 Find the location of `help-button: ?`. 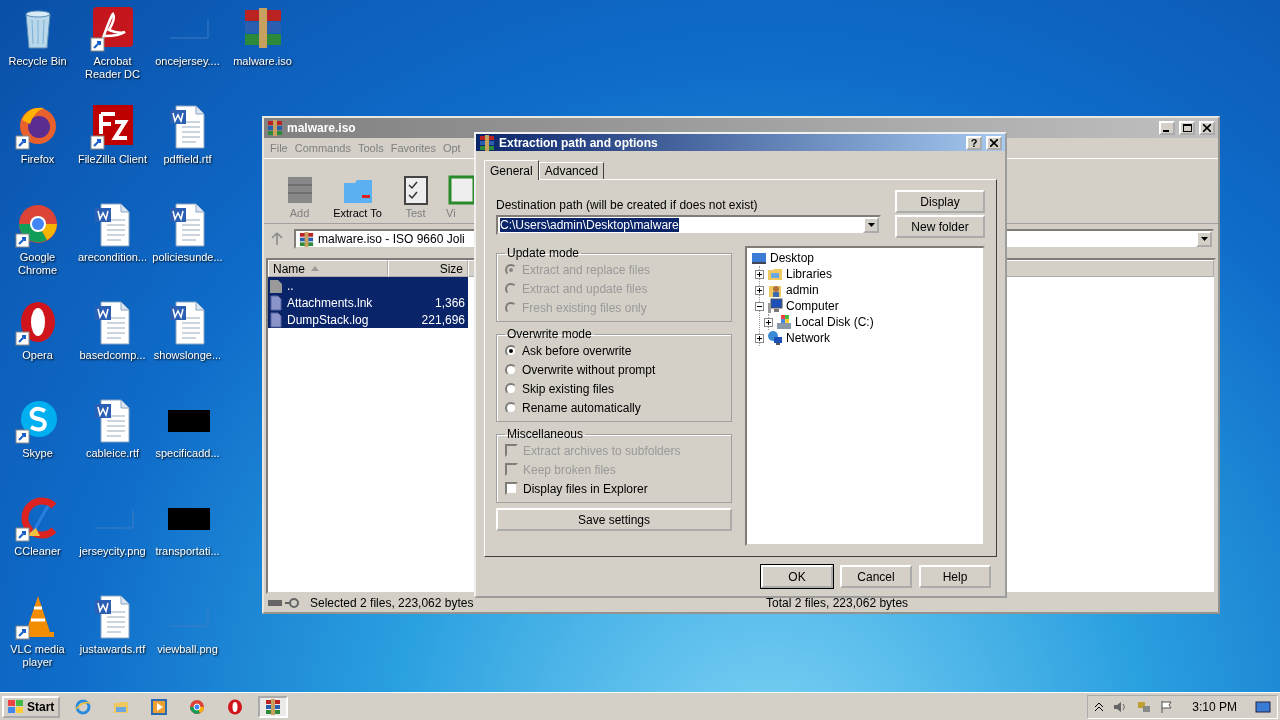

help-button: ? is located at coordinates (974, 142).